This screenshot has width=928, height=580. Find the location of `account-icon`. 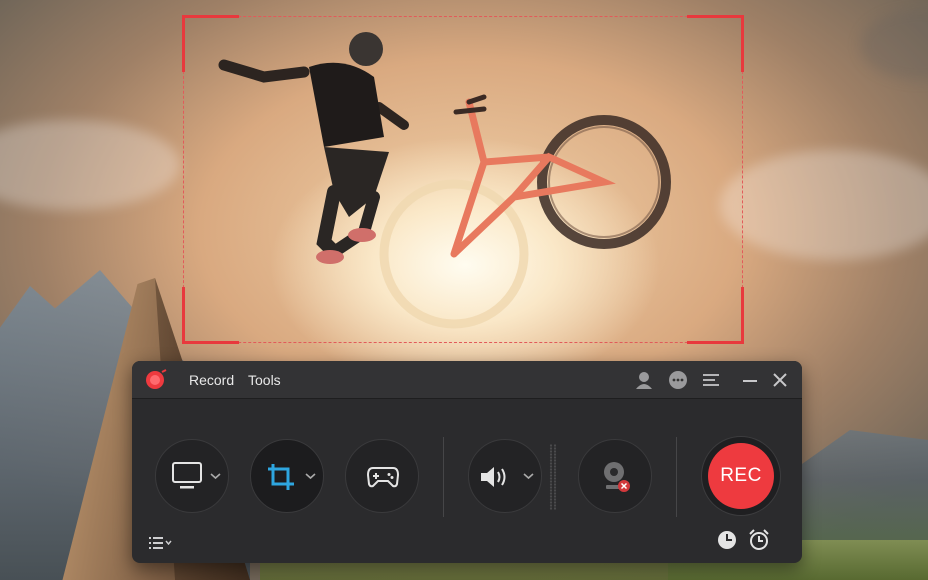

account-icon is located at coordinates (644, 380).